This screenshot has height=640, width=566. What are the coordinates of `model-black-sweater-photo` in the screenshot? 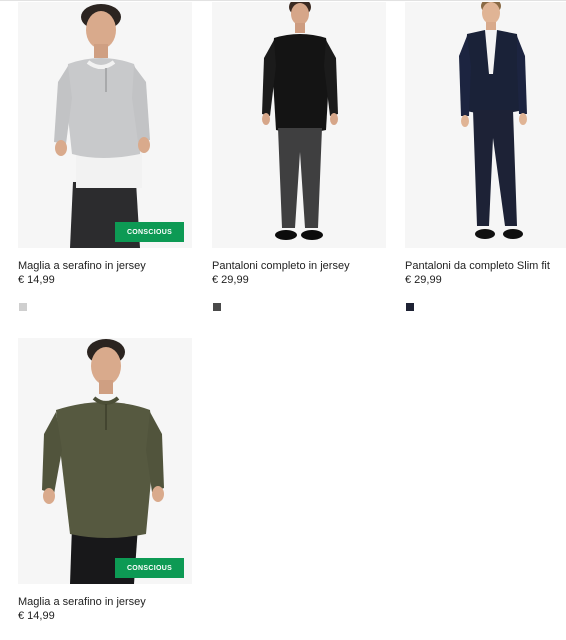 It's located at (300, 121).